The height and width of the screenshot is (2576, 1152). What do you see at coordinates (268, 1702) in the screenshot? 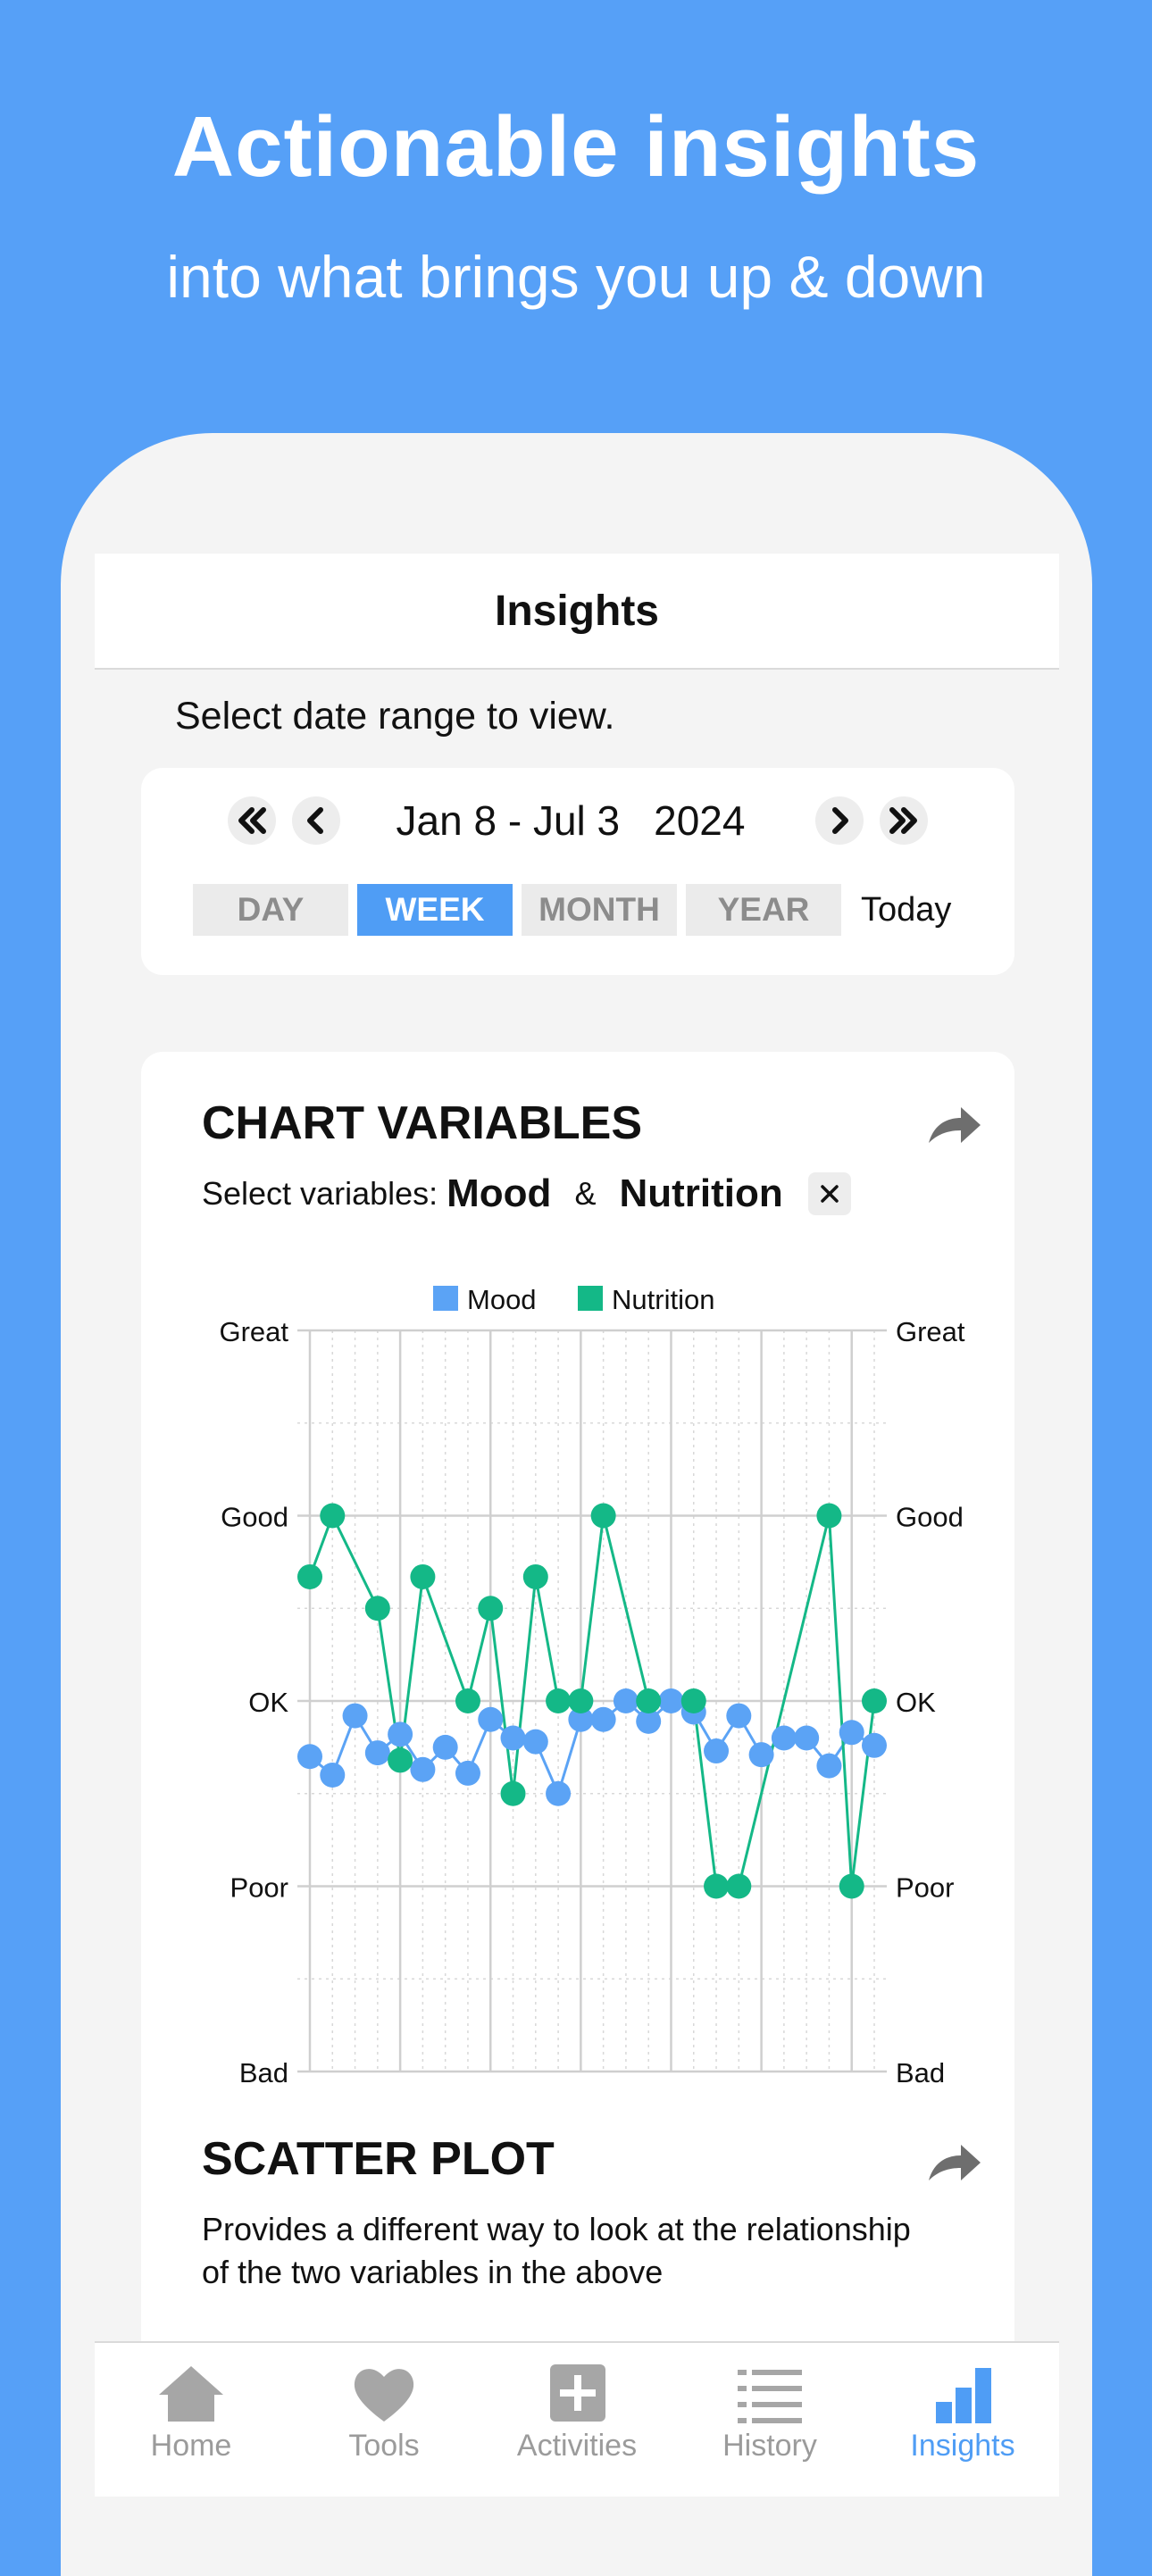
I see `y-tick-label-left: OK` at bounding box center [268, 1702].